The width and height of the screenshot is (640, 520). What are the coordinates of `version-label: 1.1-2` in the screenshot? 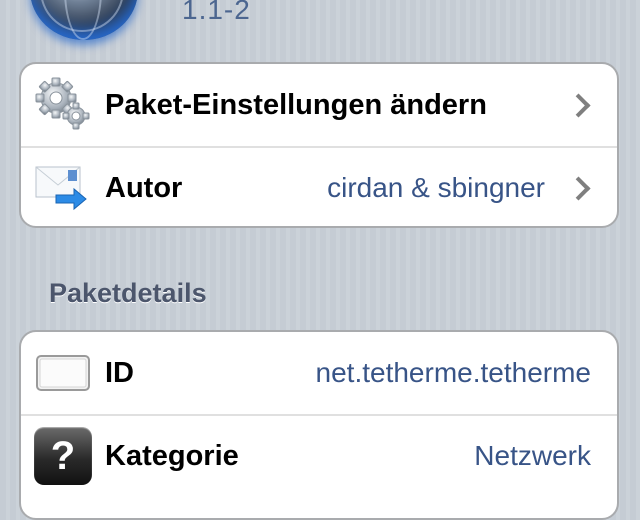 It's located at (216, 12).